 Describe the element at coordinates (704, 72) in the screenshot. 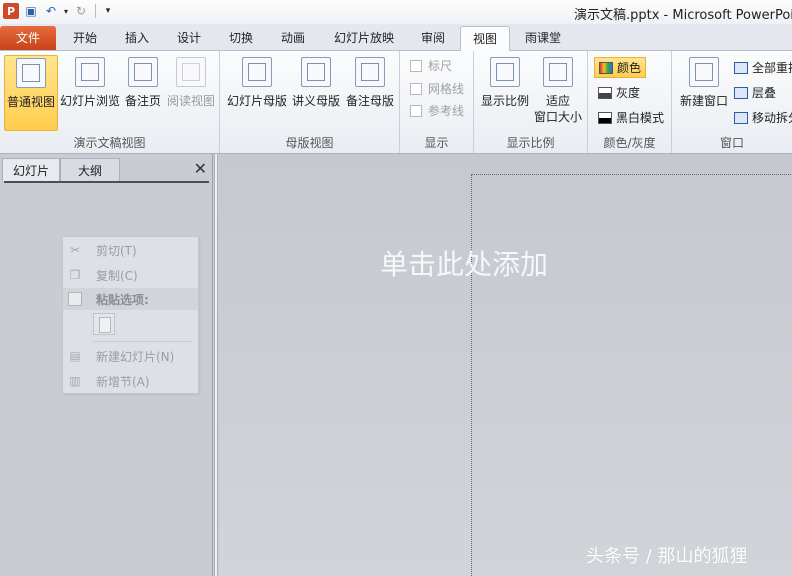

I see `new-window-icon` at that location.